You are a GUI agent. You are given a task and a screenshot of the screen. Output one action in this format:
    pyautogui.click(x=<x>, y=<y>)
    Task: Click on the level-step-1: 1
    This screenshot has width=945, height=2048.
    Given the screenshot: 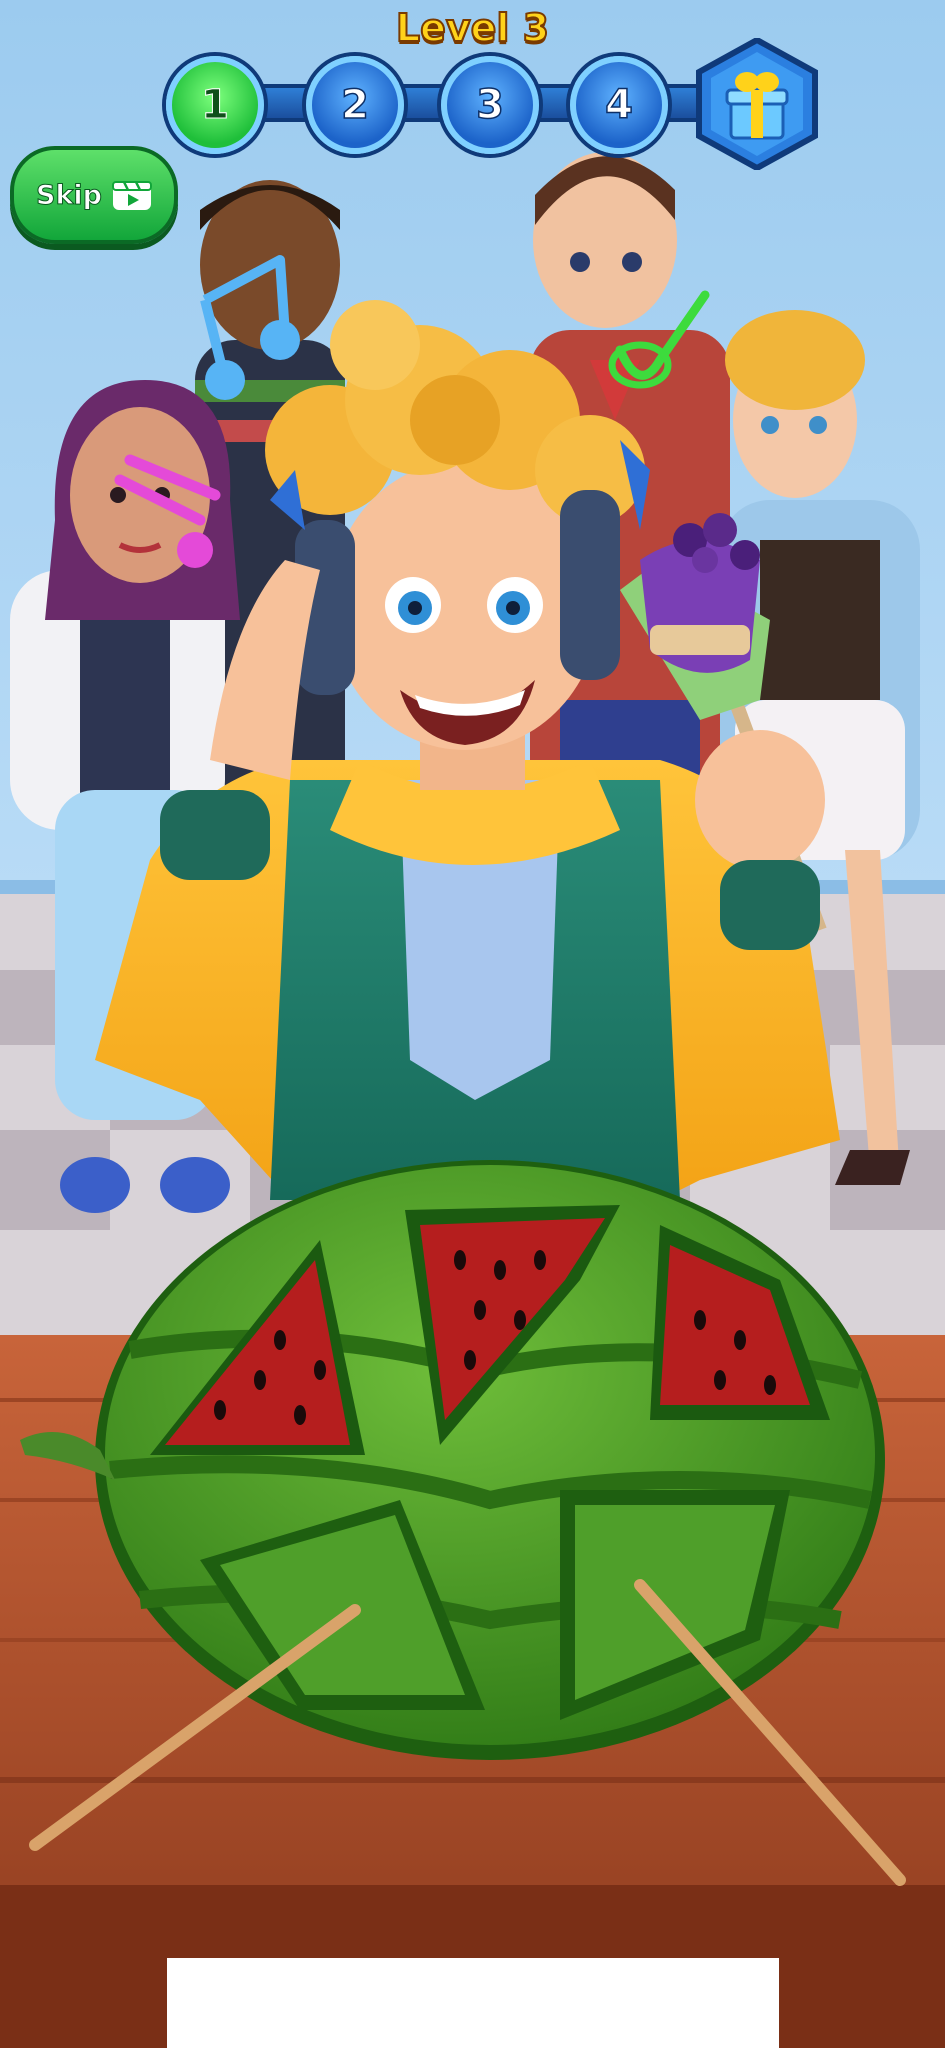 What is the action you would take?
    pyautogui.click(x=215, y=105)
    